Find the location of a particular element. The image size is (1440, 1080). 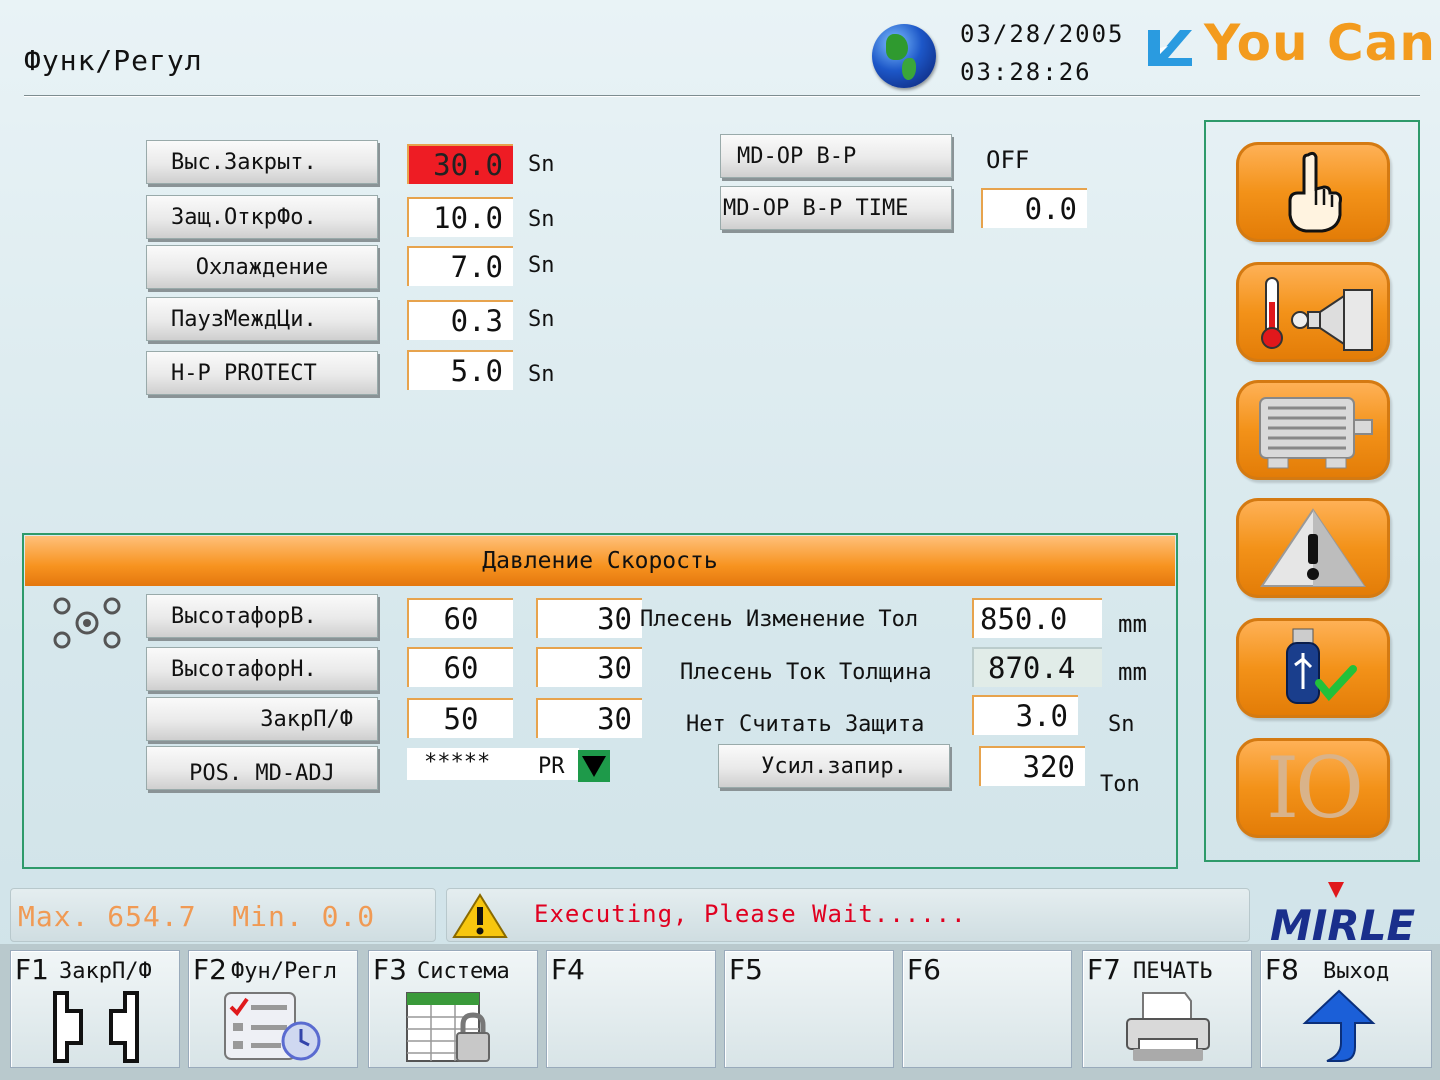

fkey-f8: F8 Выход is located at coordinates (1346, 1009).